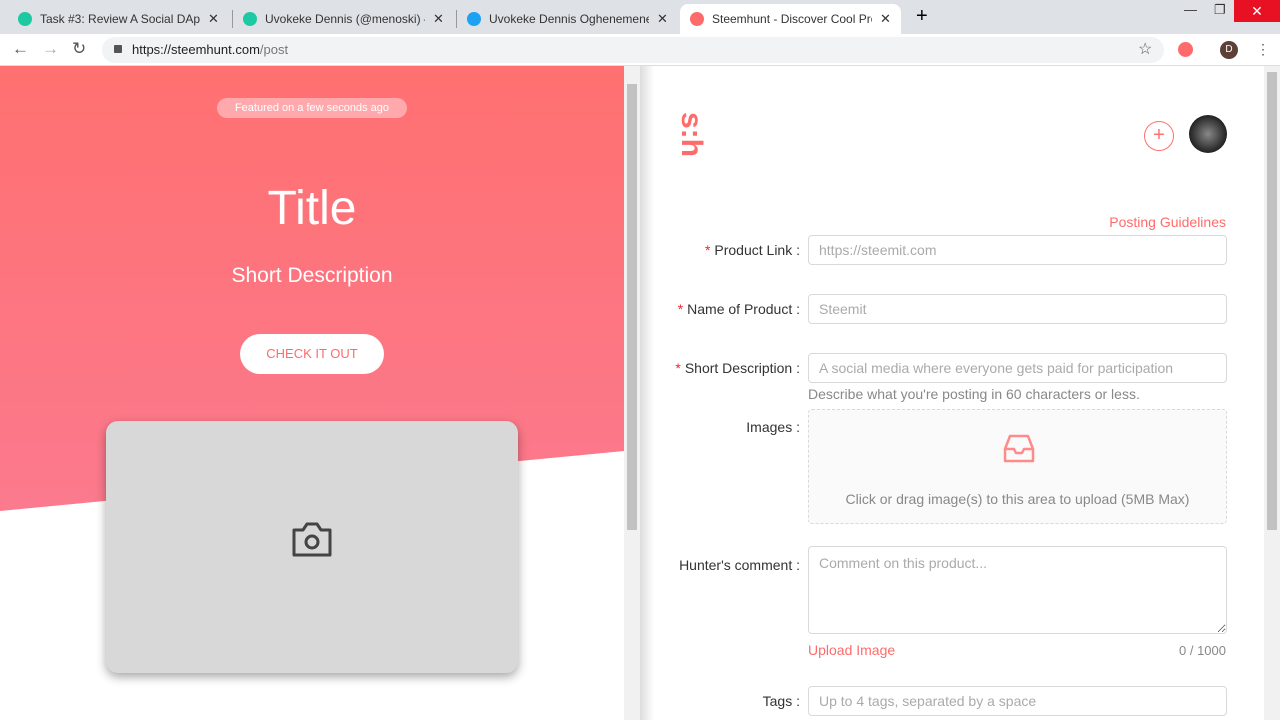 The height and width of the screenshot is (720, 1280). What do you see at coordinates (1159, 136) in the screenshot?
I see `new-post-button: +` at bounding box center [1159, 136].